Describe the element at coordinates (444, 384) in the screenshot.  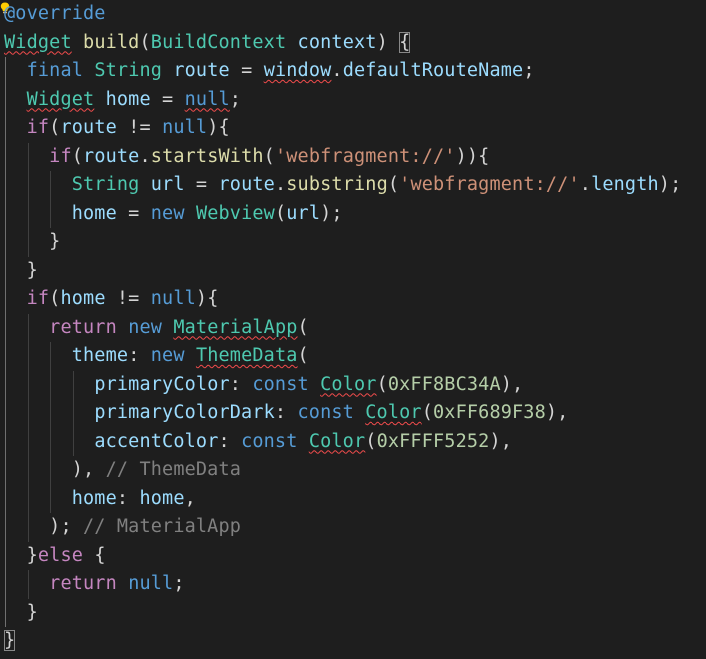
I see `code-token: 0xFF8BC34A` at that location.